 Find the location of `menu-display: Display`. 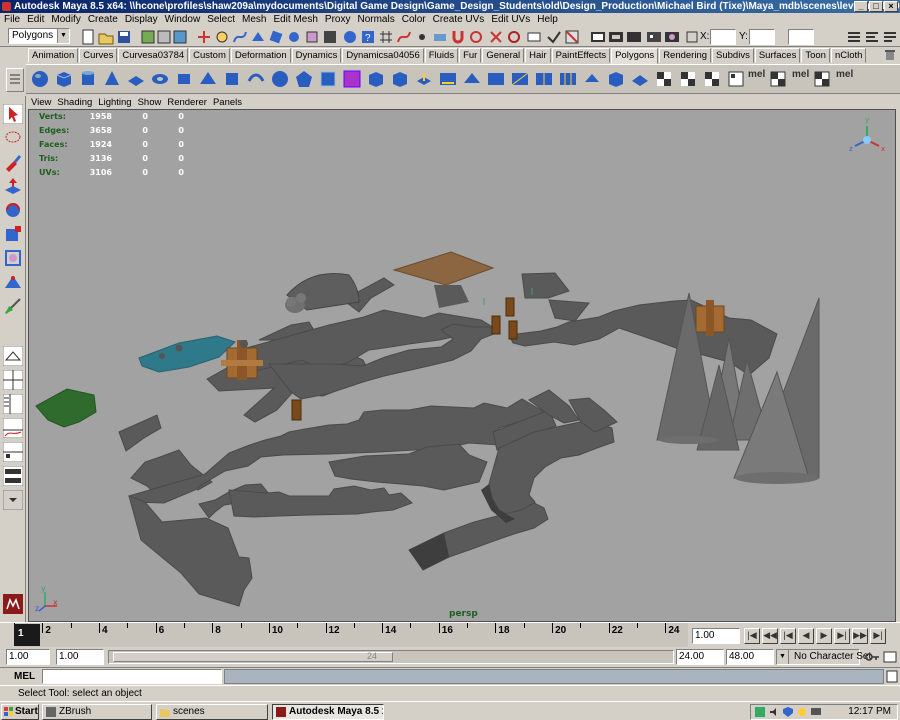

menu-display: Display is located at coordinates (143, 20).